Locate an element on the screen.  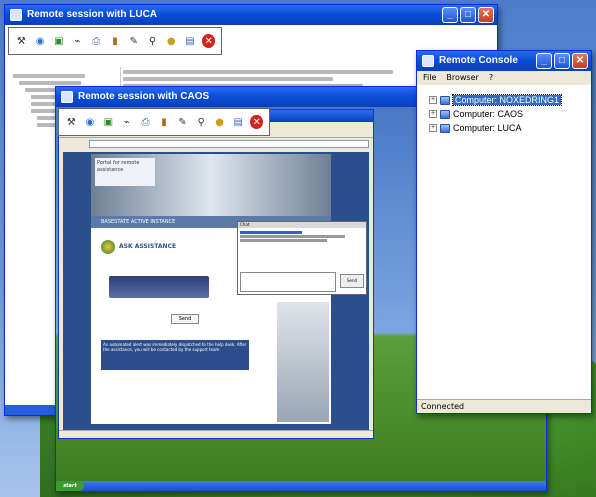
browser-statusbar is located at coordinates (216, 434).